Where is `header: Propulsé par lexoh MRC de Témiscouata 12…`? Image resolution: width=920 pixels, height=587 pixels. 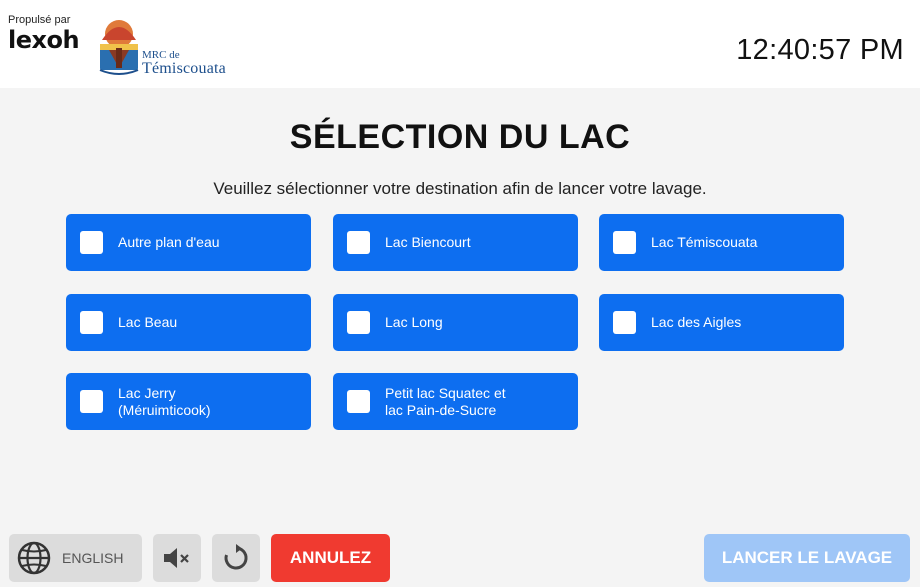 header: Propulsé par lexoh MRC de Témiscouata 12… is located at coordinates (460, 44).